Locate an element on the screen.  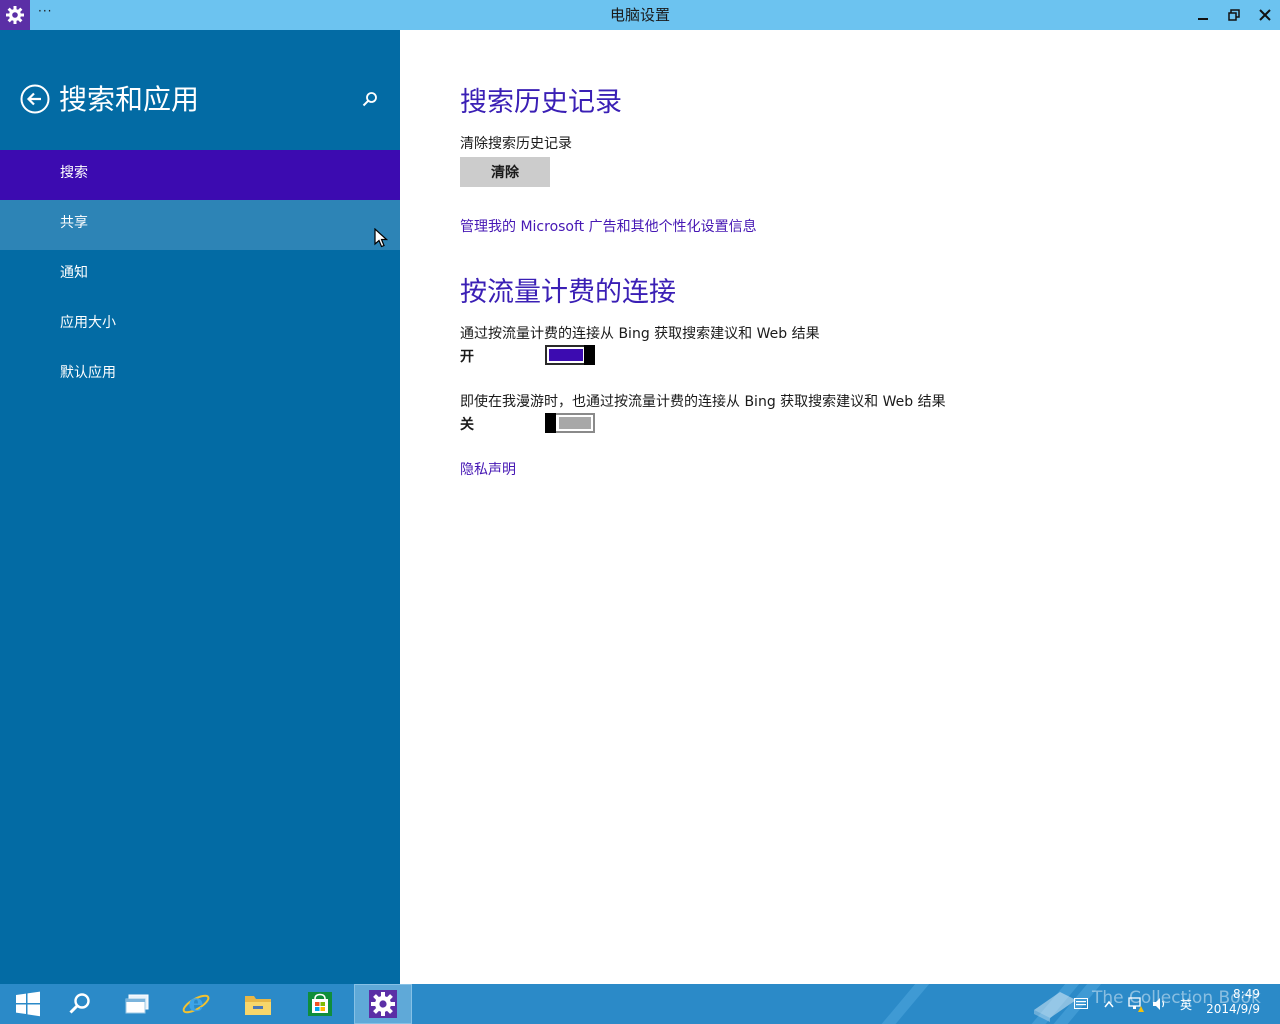
restore-button is located at coordinates (1234, 15).